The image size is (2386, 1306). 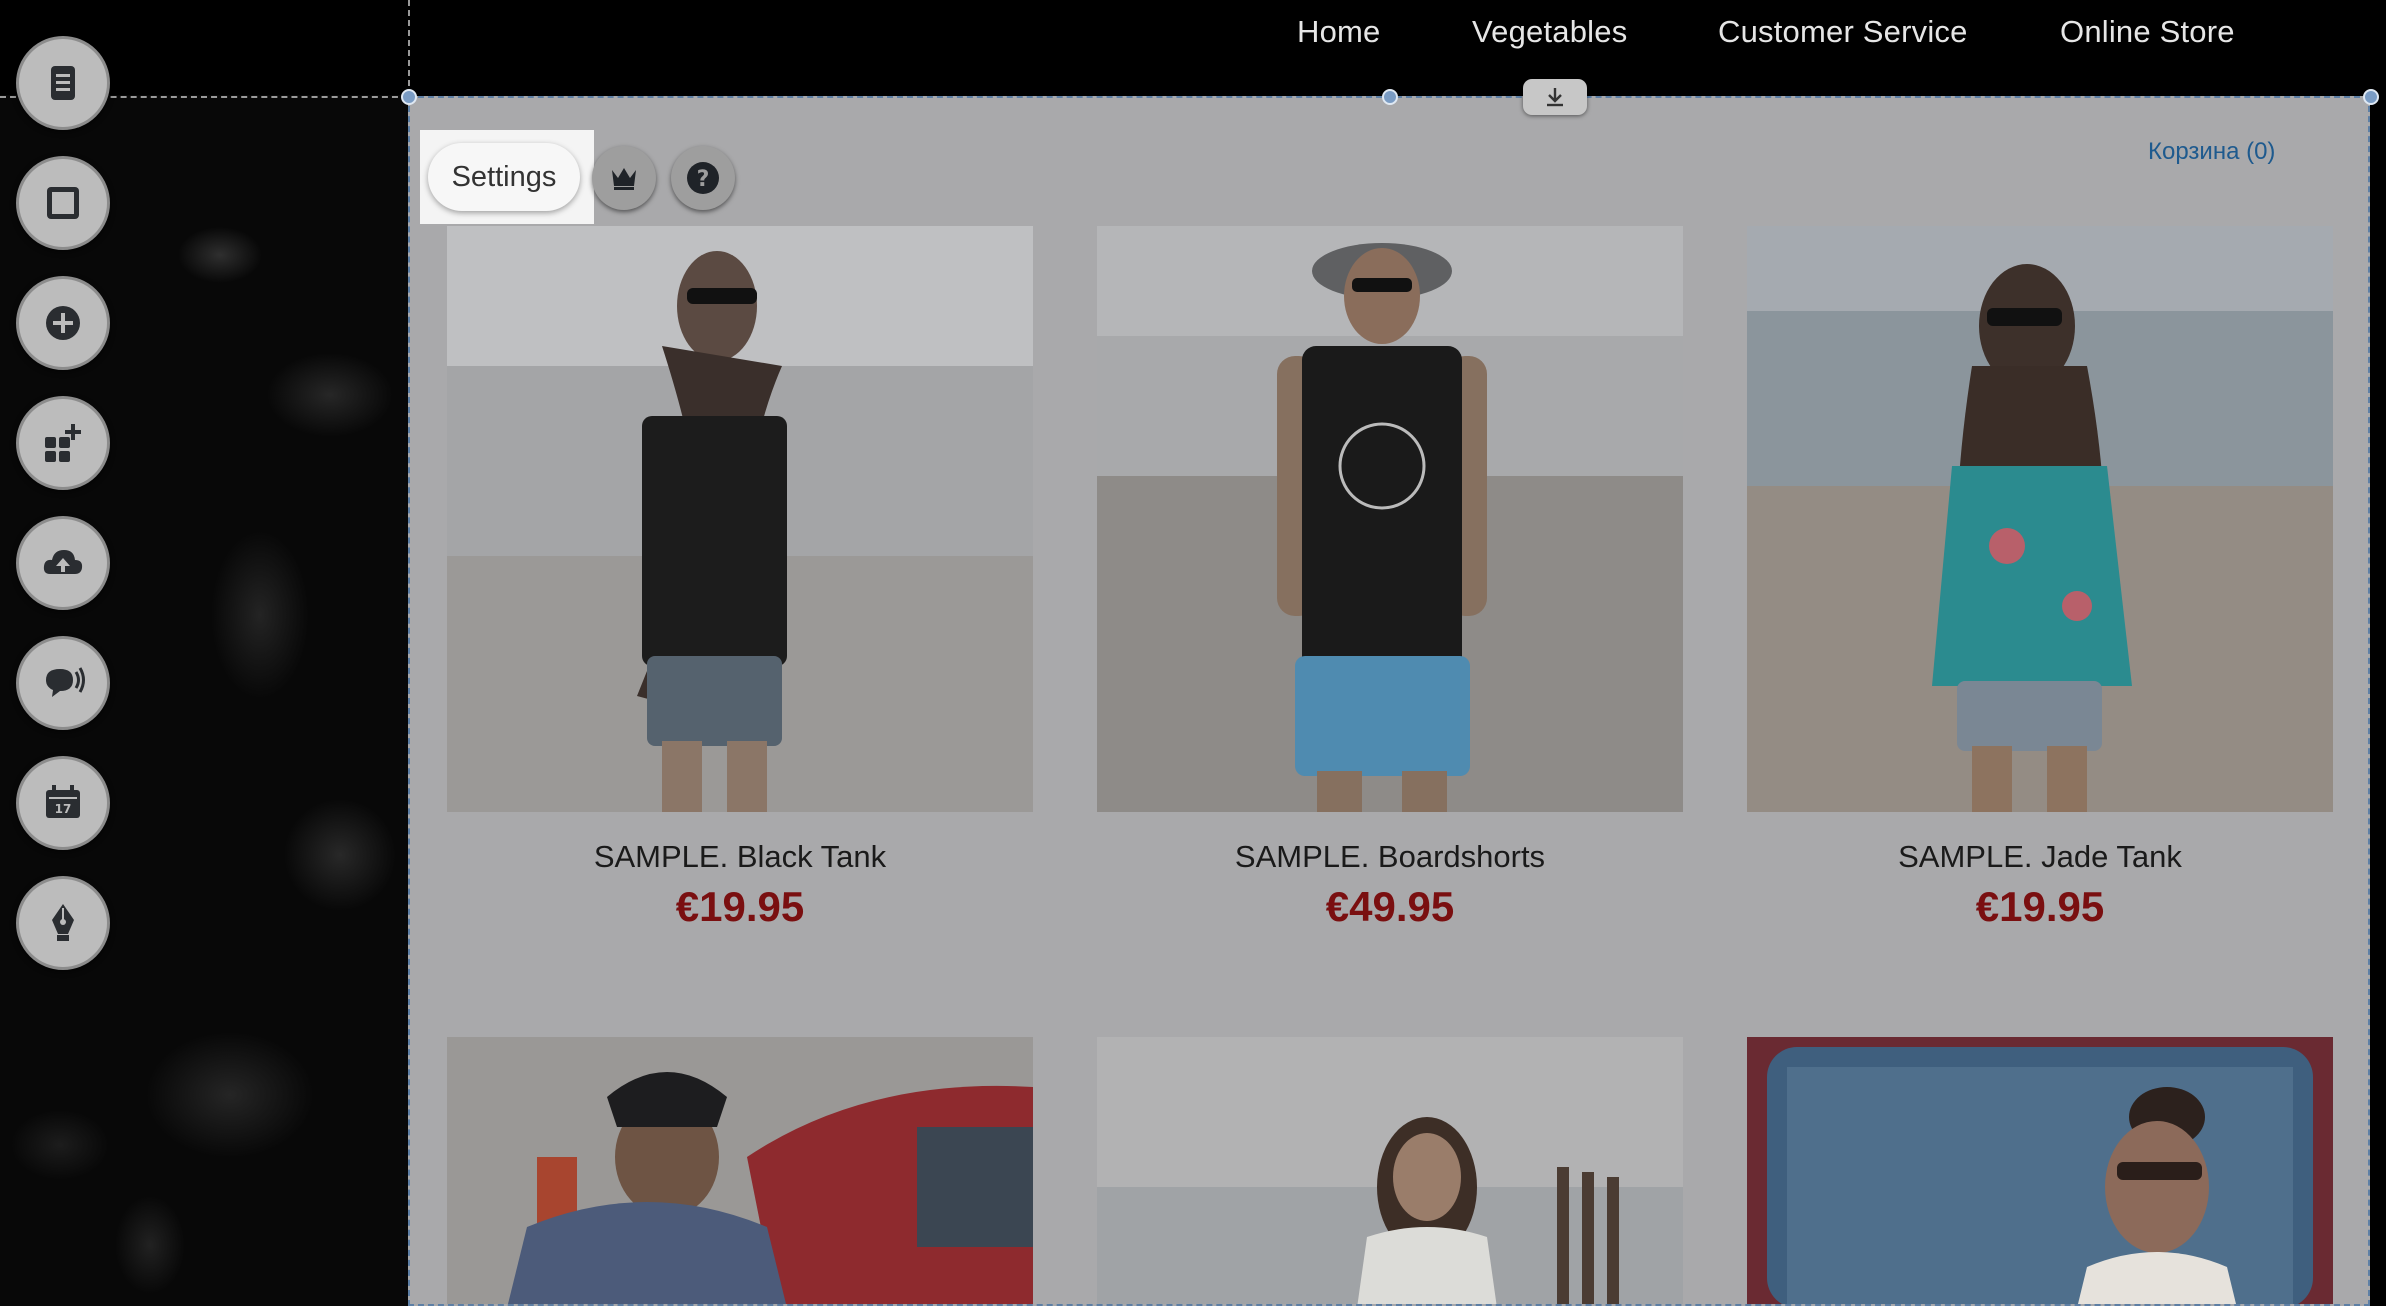 I want to click on help-button: ?, so click(x=703, y=178).